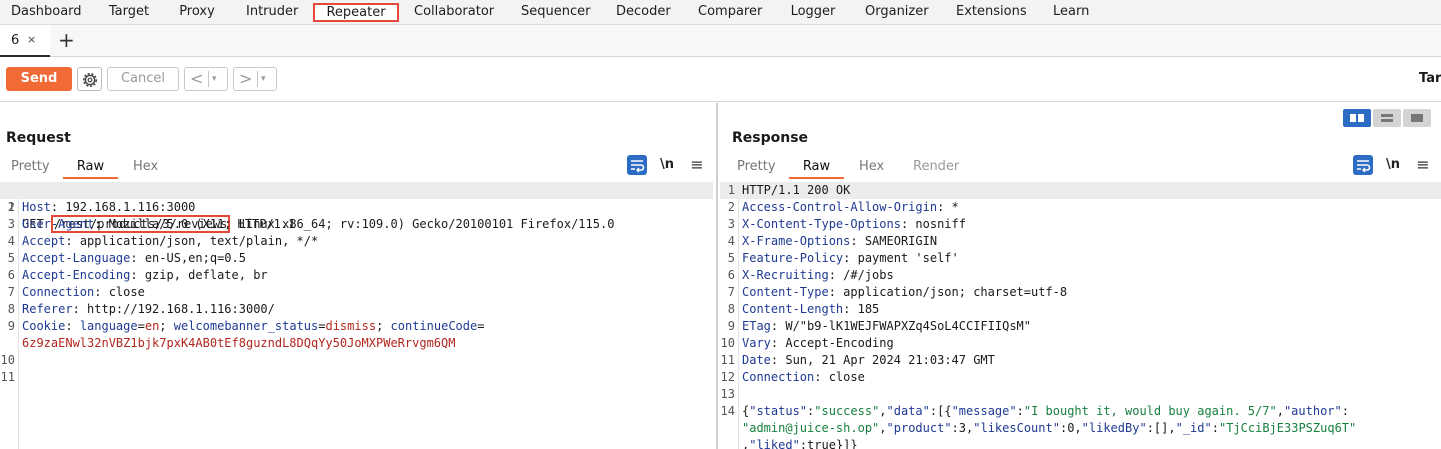 The image size is (1441, 449). Describe the element at coordinates (1357, 118) in the screenshot. I see `split-horizontal-icon` at that location.